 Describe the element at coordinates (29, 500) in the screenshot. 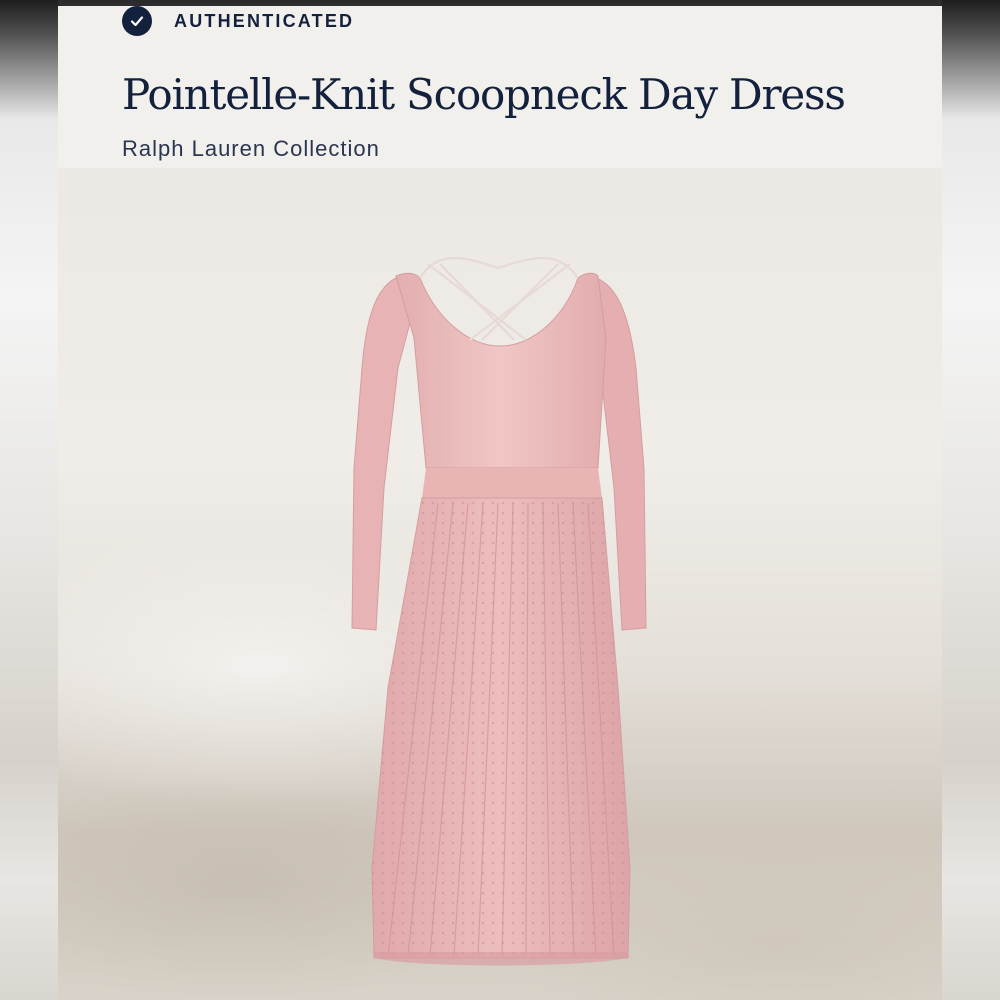

I see `left-blur-band` at that location.